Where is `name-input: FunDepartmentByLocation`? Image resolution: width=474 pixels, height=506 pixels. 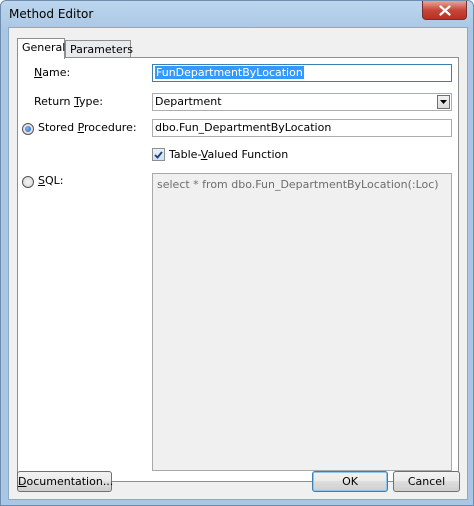 name-input: FunDepartmentByLocation is located at coordinates (302, 73).